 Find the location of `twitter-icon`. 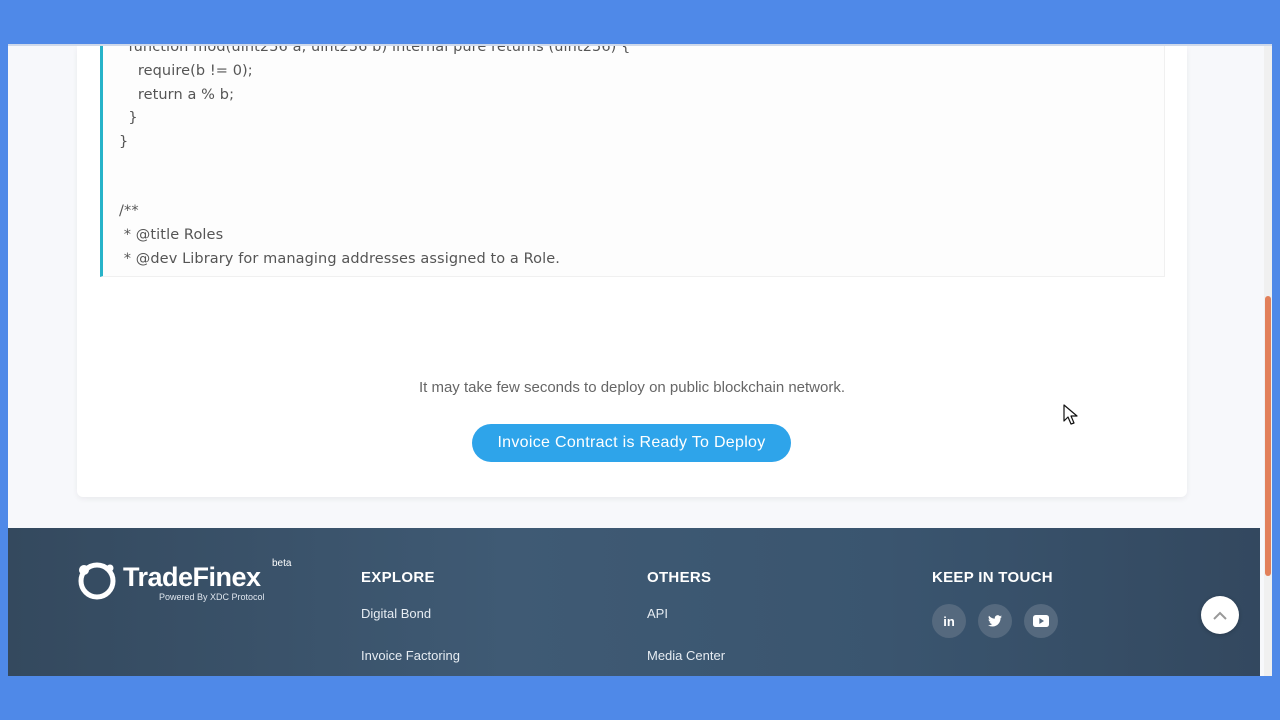

twitter-icon is located at coordinates (995, 621).